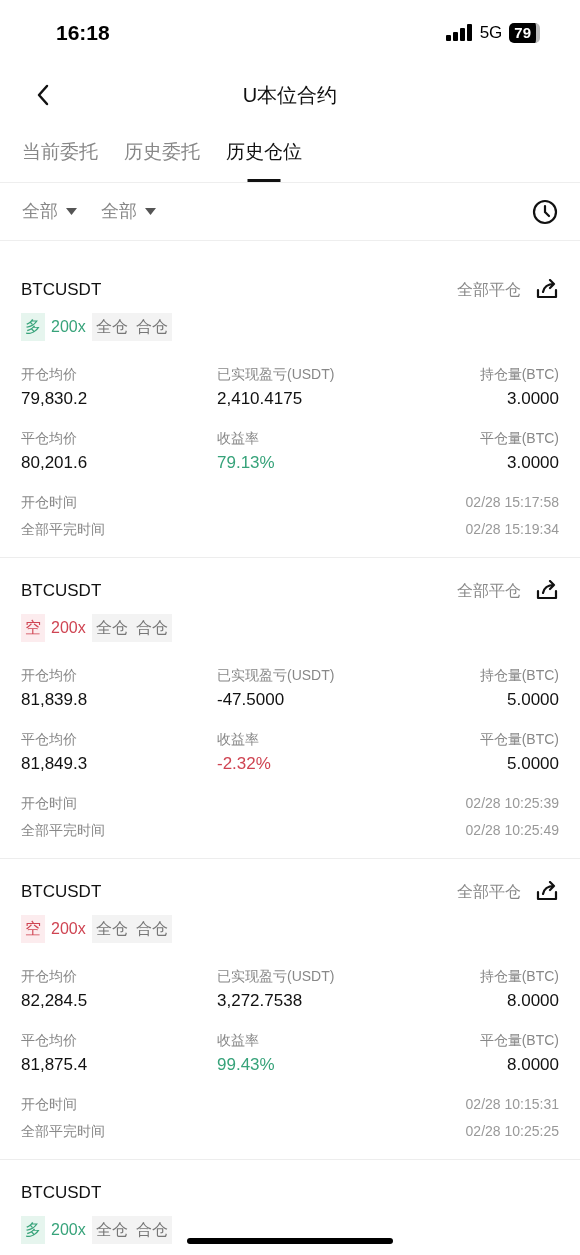  I want to click on stat-value: 81,849.3, so click(55, 764).